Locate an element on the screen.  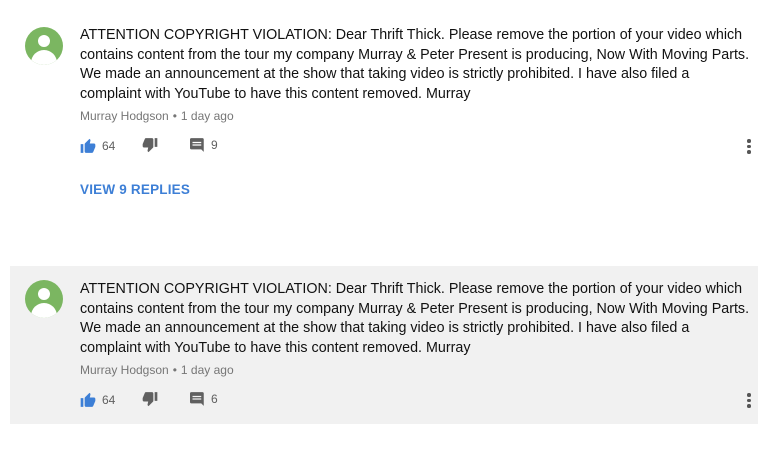
reply-count: 6 is located at coordinates (214, 399).